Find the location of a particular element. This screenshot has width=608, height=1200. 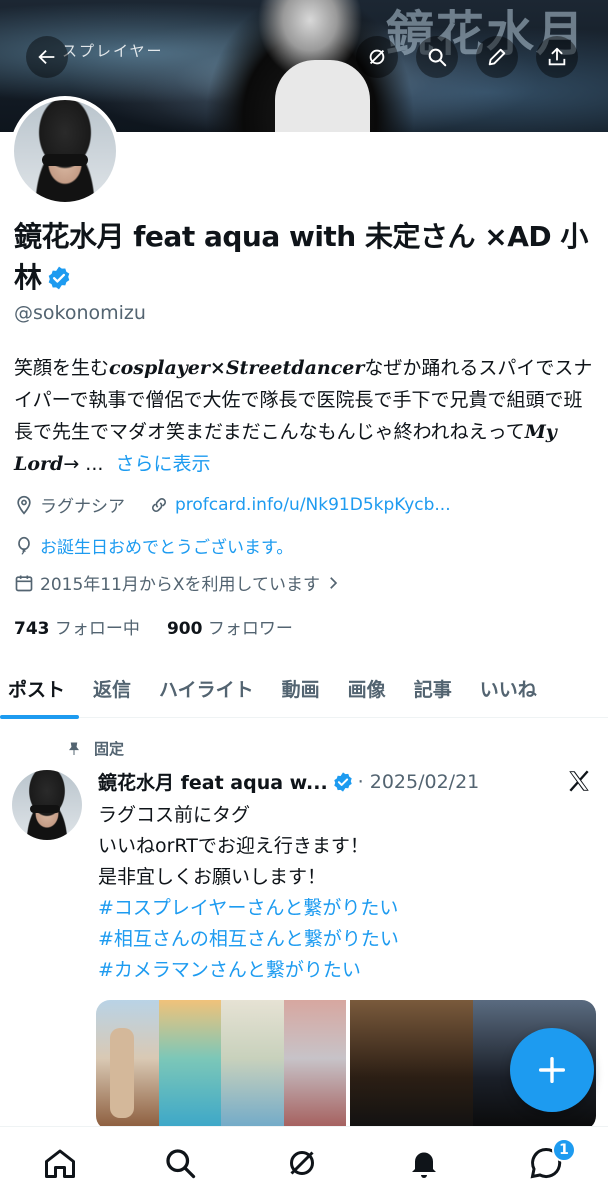

plus-icon is located at coordinates (552, 1070).